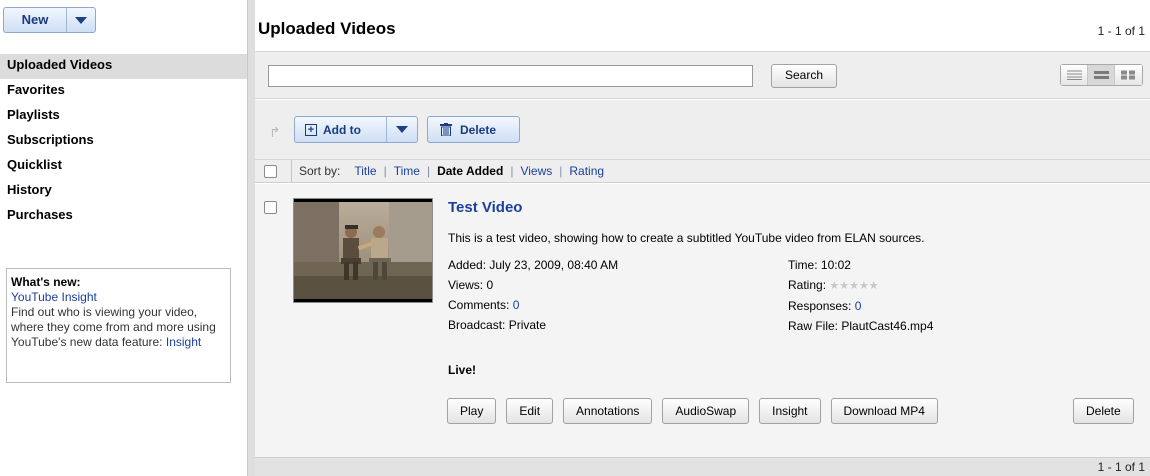 This screenshot has height=476, width=1150. Describe the element at coordinates (446, 129) in the screenshot. I see `trash-icon` at that location.